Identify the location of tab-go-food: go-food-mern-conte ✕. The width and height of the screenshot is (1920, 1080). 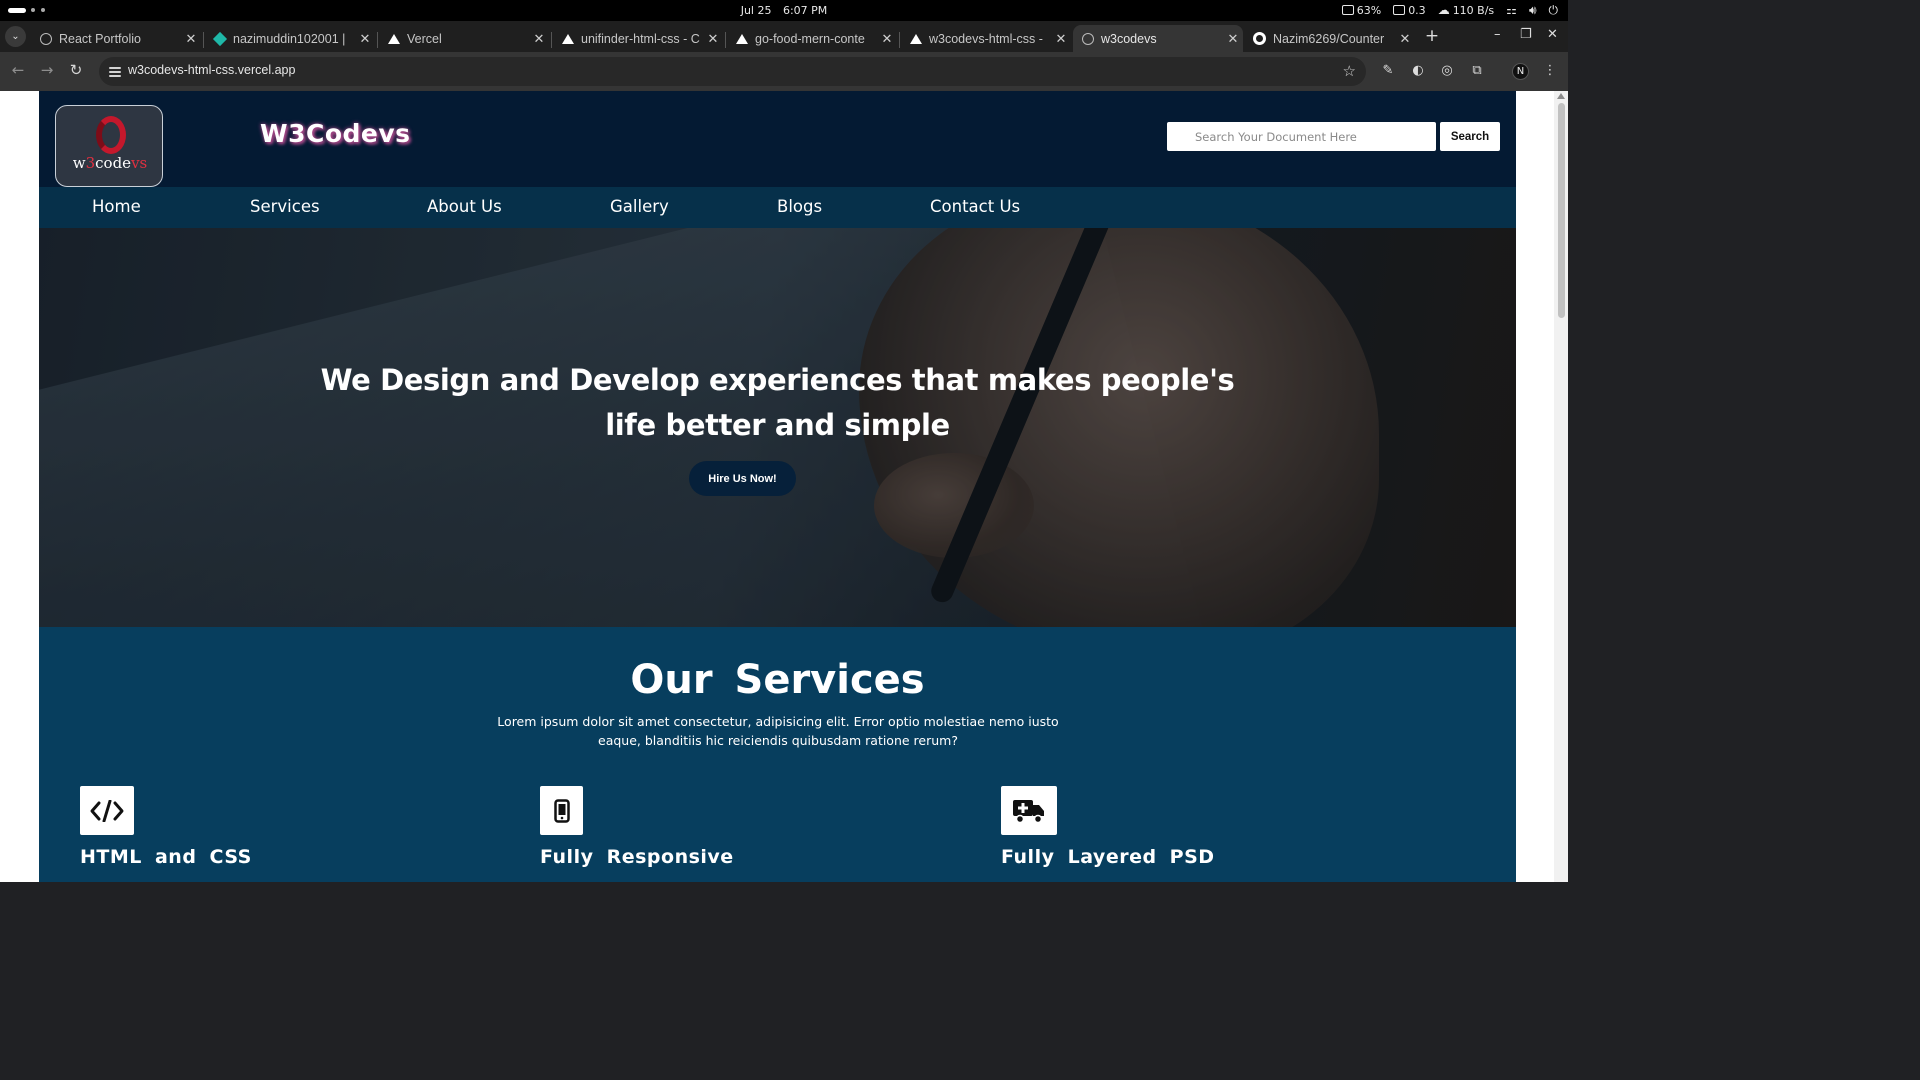
(812, 38).